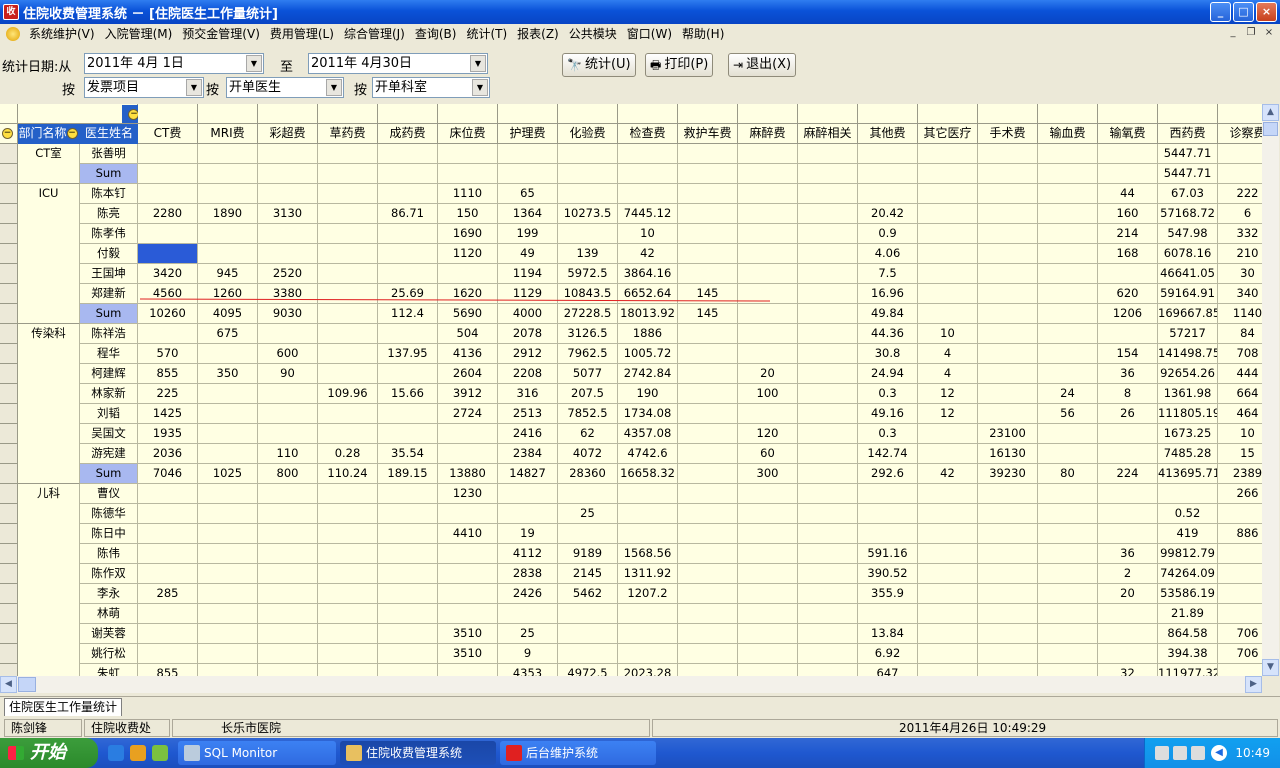  I want to click on app-icon: 收, so click(11, 12).